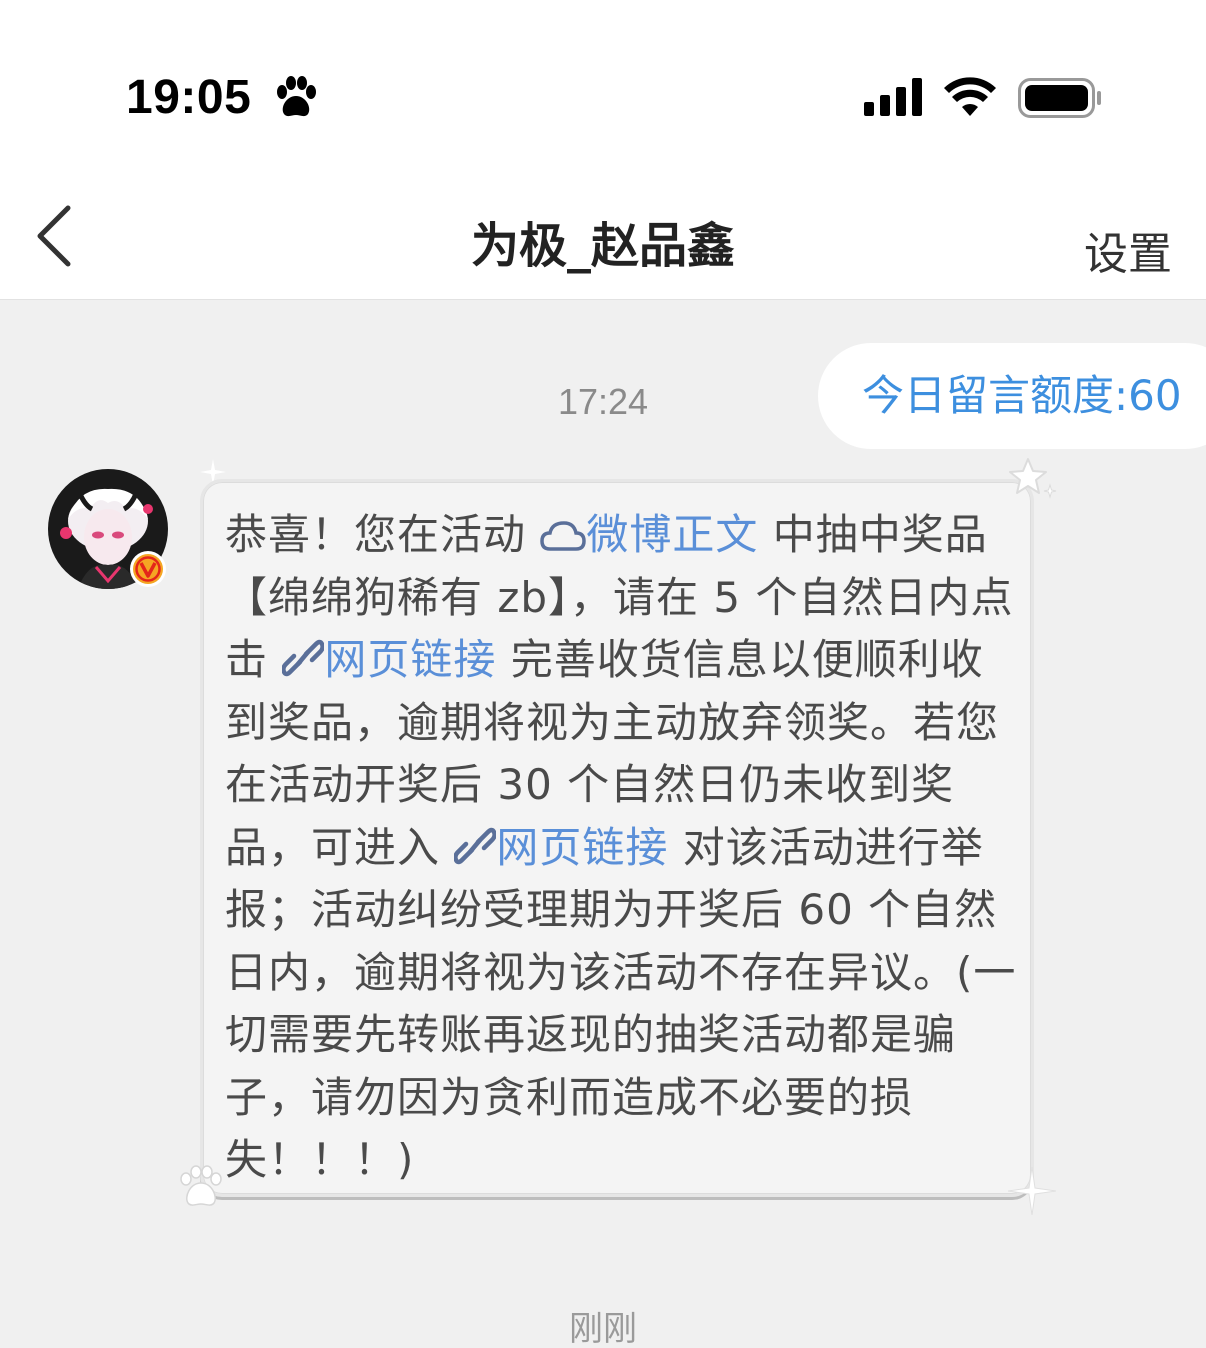 The image size is (1206, 1348). I want to click on sparkle-icon, so click(1032, 1191).